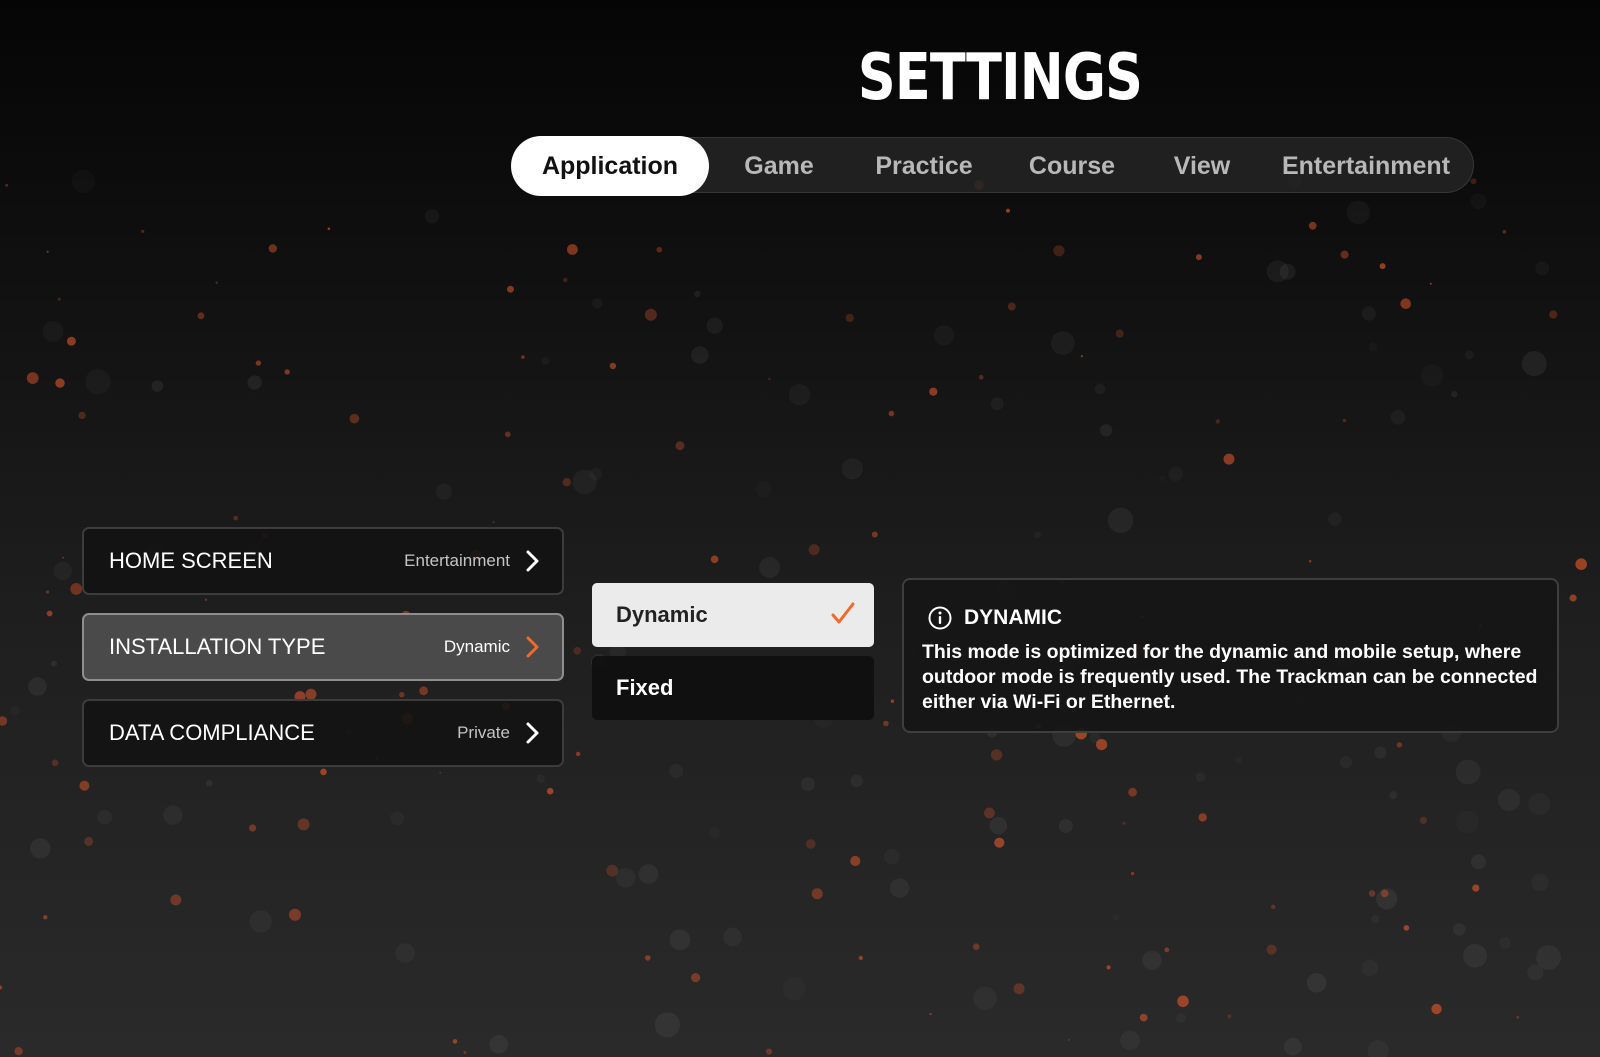  What do you see at coordinates (1366, 166) in the screenshot?
I see `tab-entertainment: Entertainment` at bounding box center [1366, 166].